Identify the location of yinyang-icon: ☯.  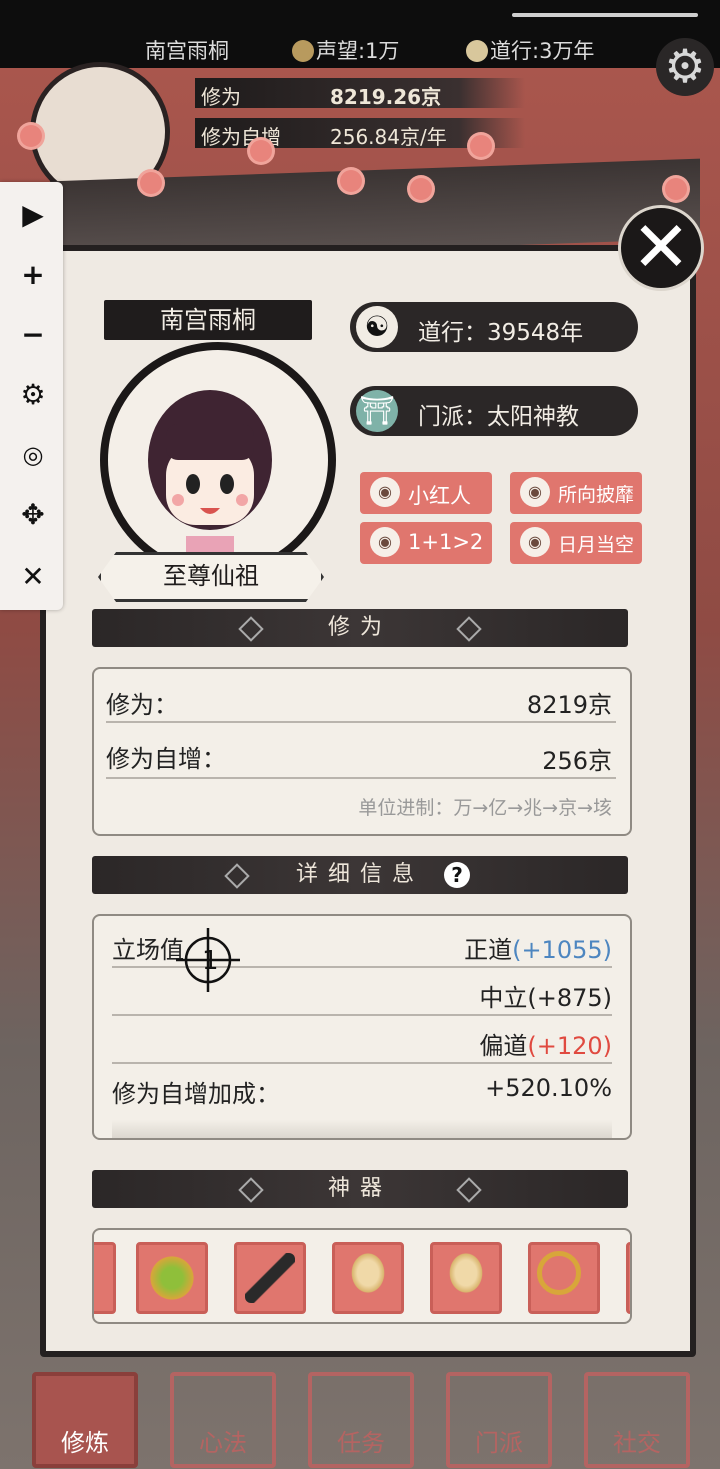
(377, 327).